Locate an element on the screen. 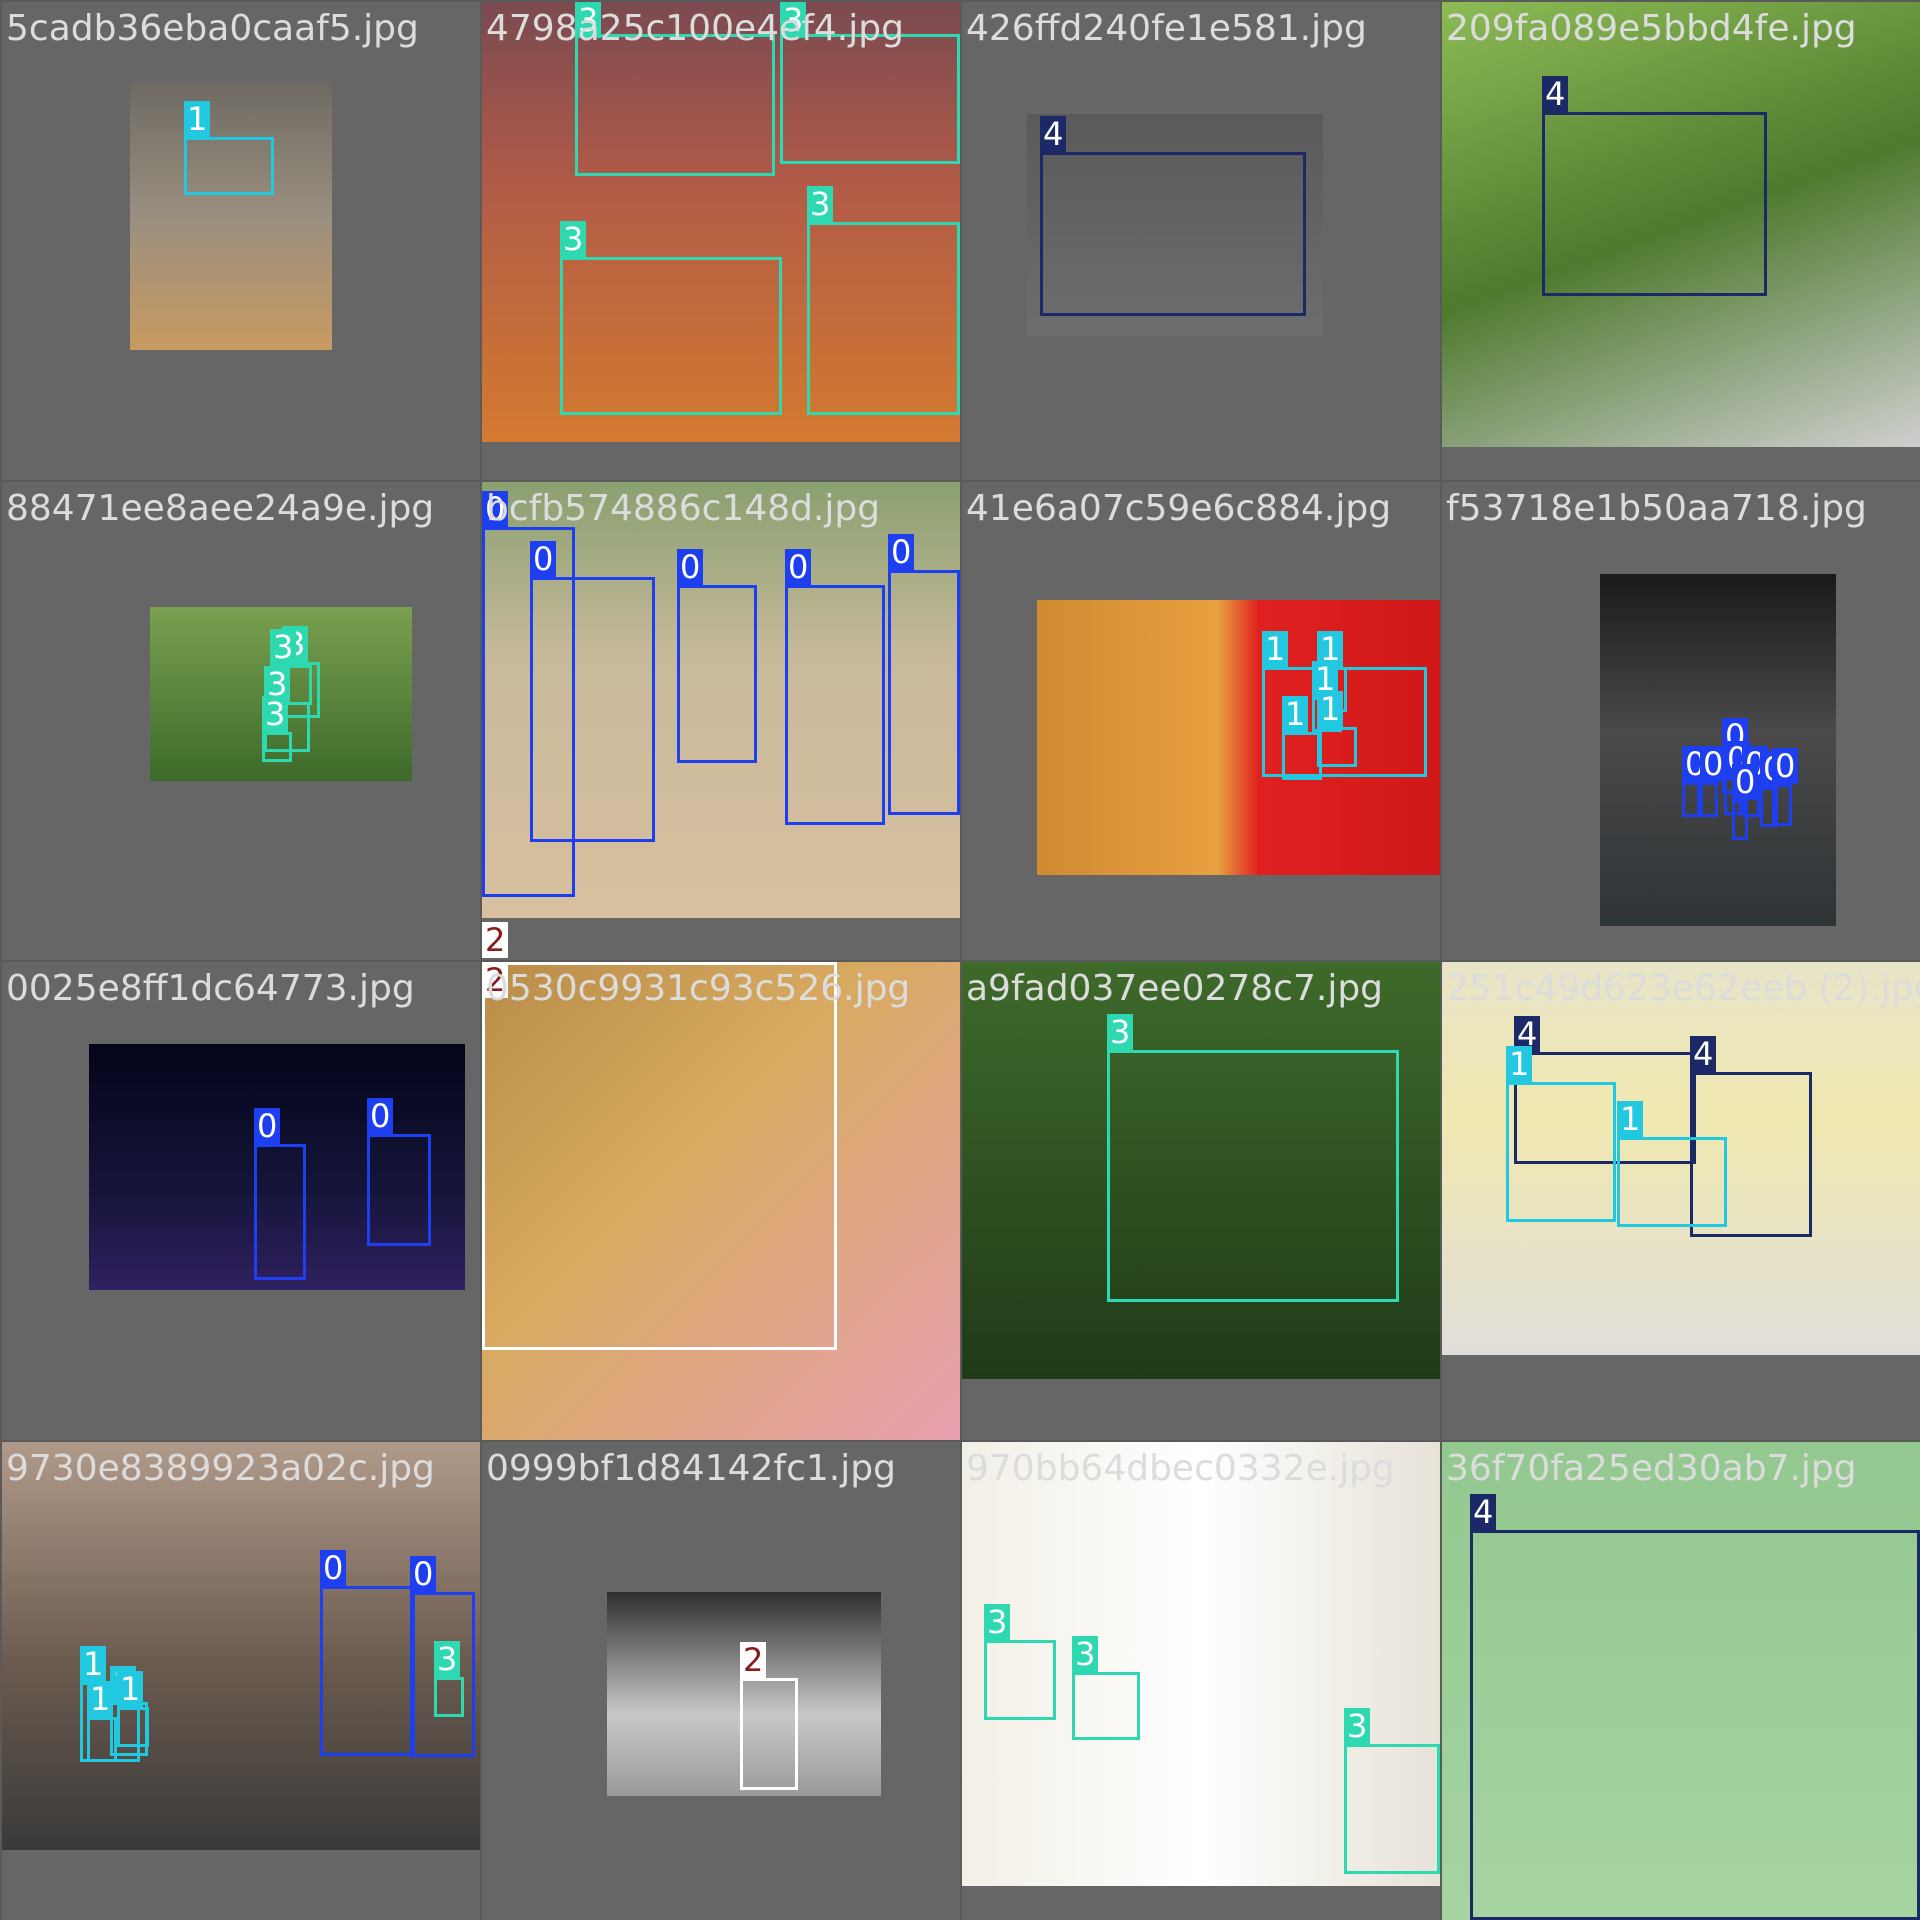  filename-label: 5cadb36eba0caaf5.jpg is located at coordinates (212, 28).